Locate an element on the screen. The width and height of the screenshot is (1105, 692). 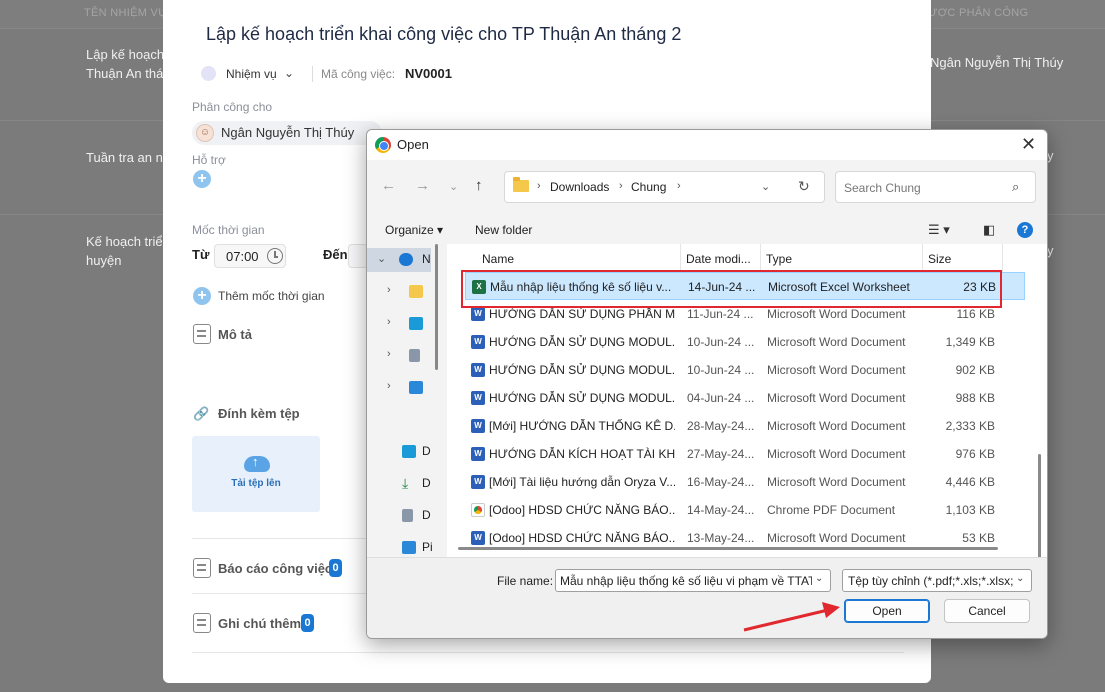
nav-item-desktop: › is located at coordinates (399, 324).